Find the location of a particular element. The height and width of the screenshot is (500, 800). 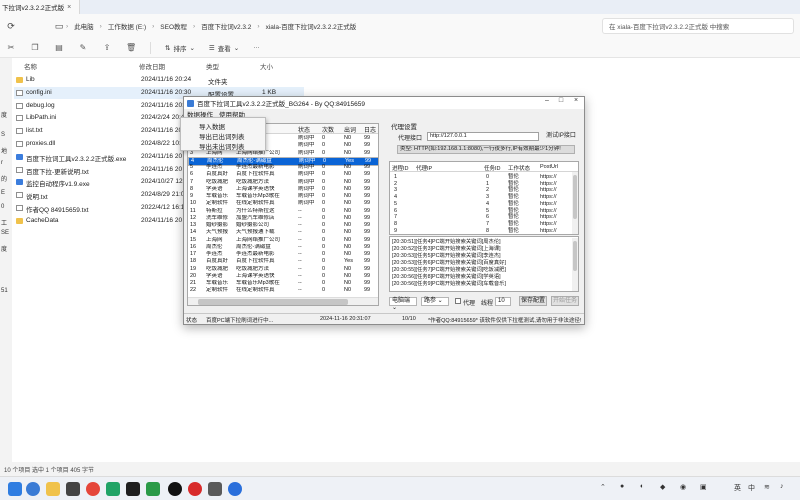

nav-label: S is located at coordinates (3, 135).